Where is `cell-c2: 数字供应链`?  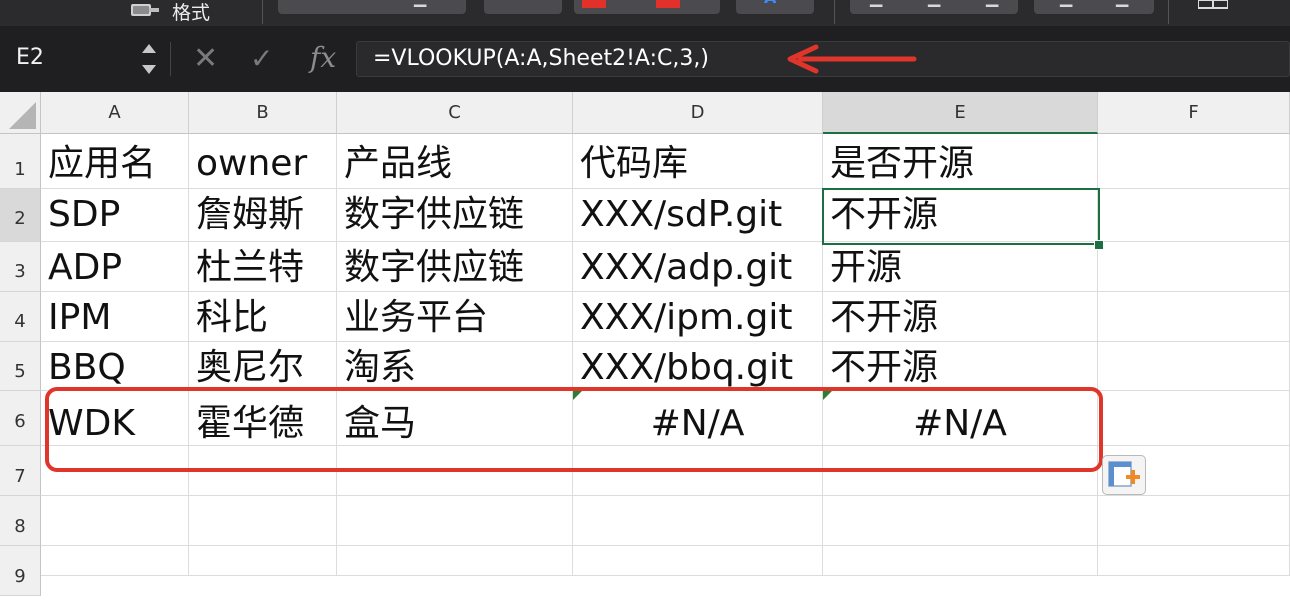 cell-c2: 数字供应链 is located at coordinates (455, 215).